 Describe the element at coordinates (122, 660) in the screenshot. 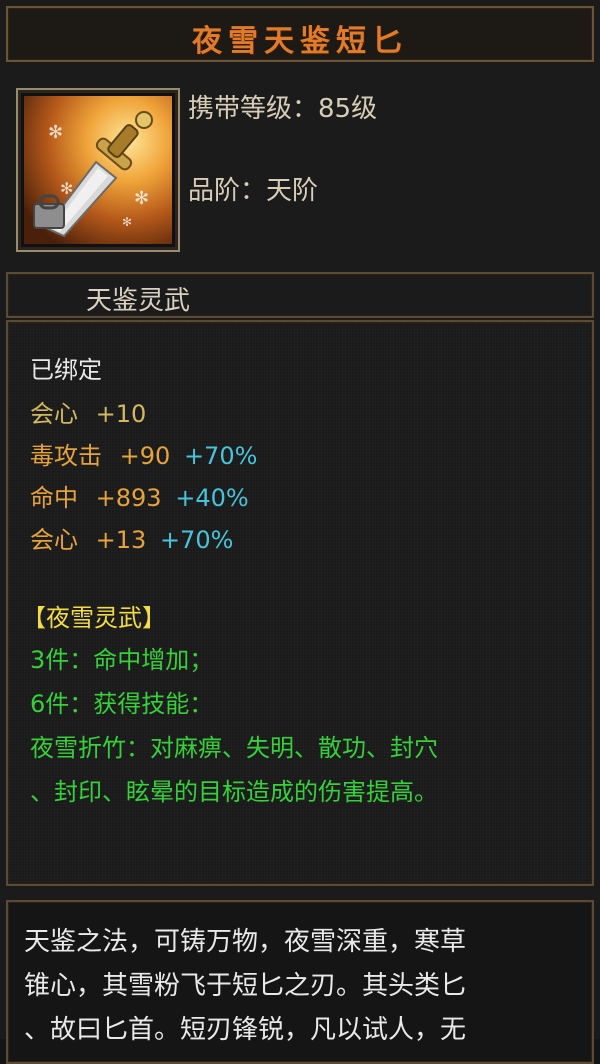

I see `set-bonus-3: 3件：命中增加；` at that location.